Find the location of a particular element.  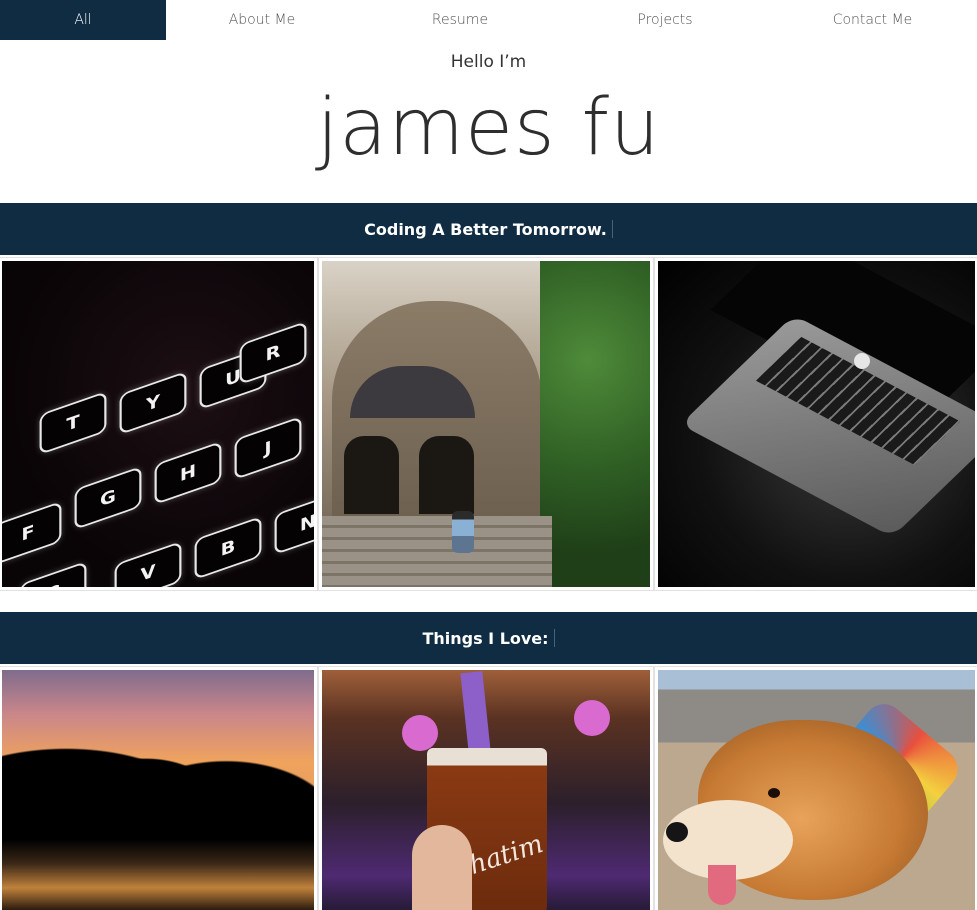

corgi-tongue is located at coordinates (722, 885).